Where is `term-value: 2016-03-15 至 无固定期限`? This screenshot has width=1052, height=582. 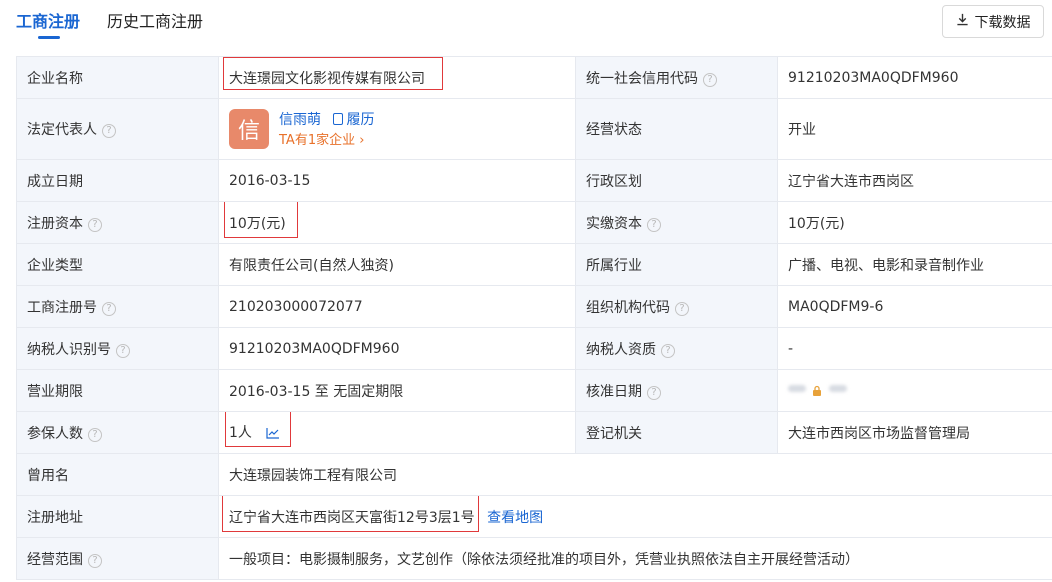
term-value: 2016-03-15 至 无固定期限 is located at coordinates (397, 390).